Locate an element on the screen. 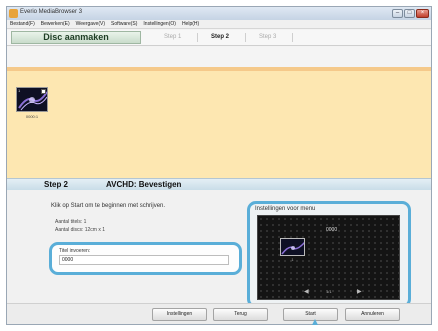  back-button: Terug is located at coordinates (240, 314).